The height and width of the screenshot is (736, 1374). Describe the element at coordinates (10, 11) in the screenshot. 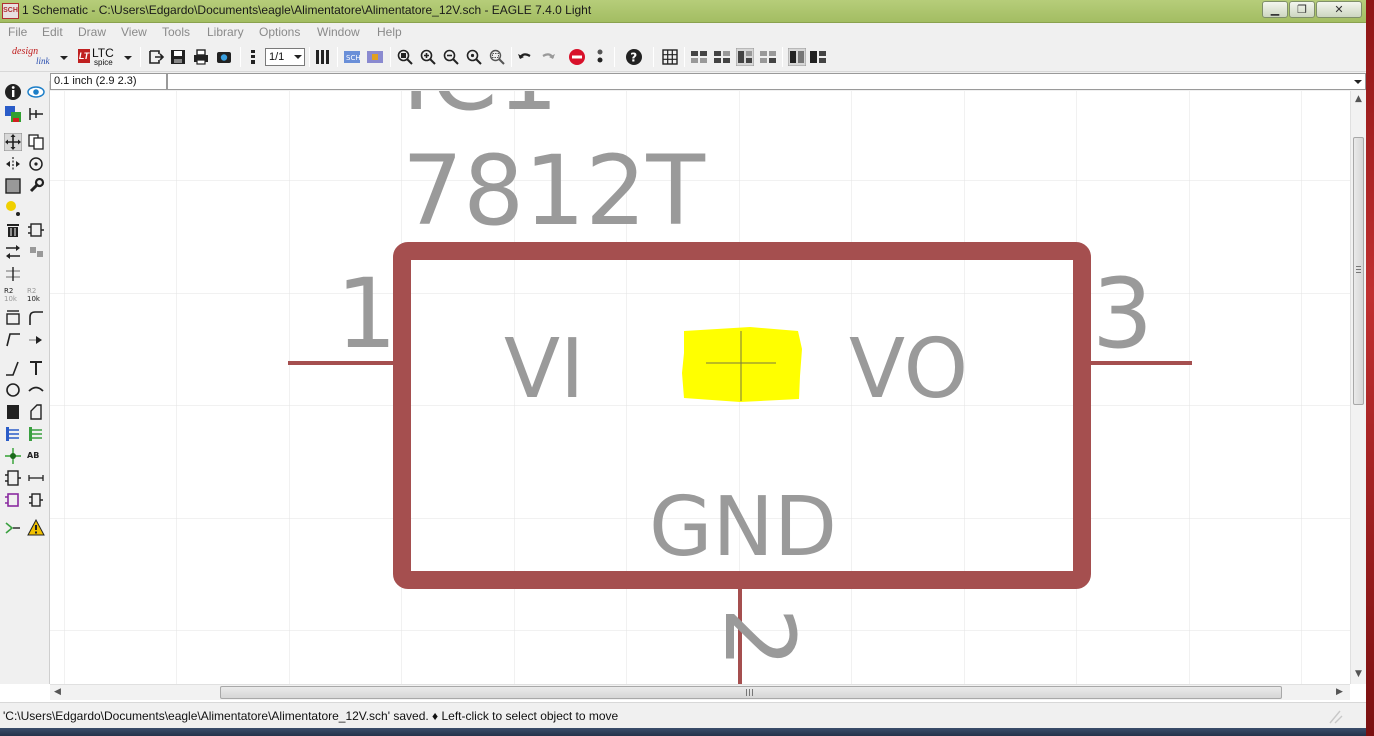

I see `app-icon: SCH` at that location.